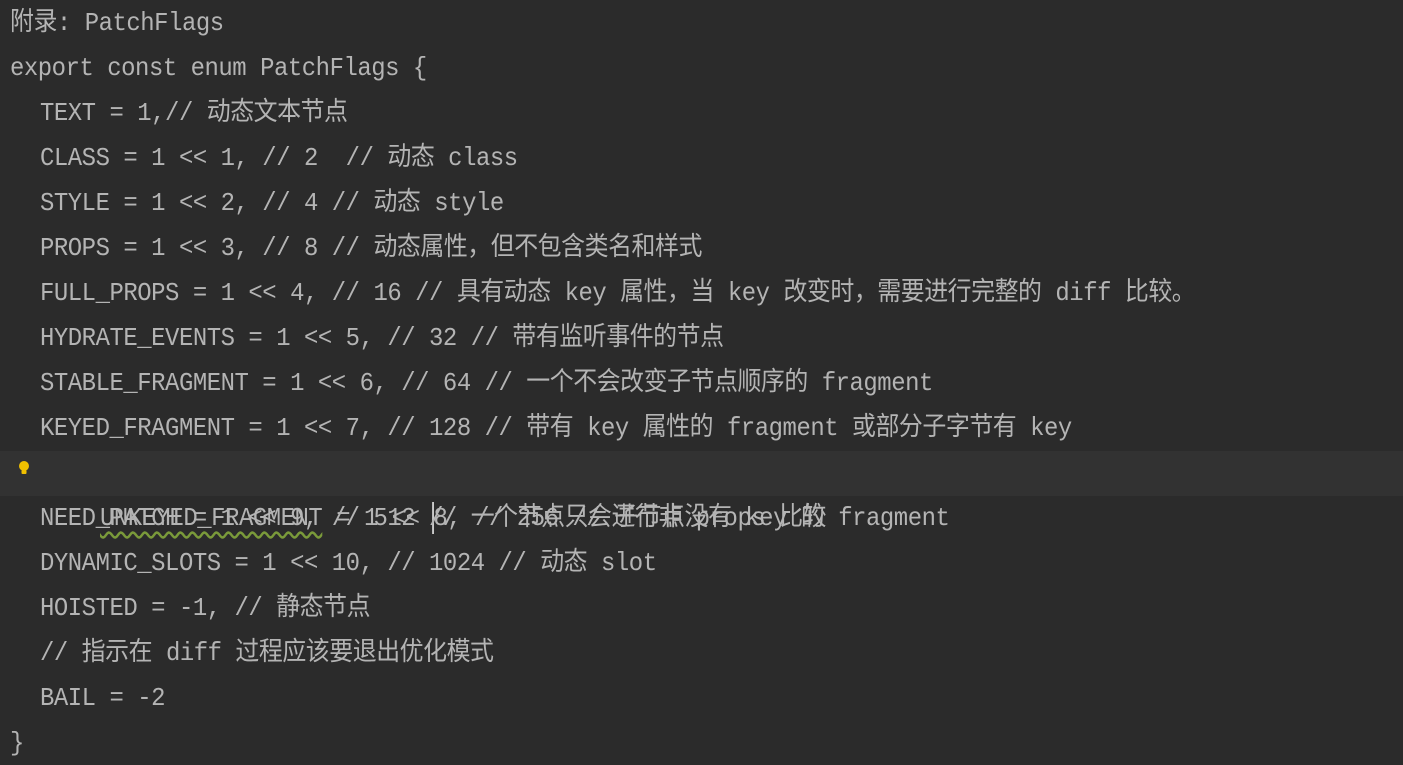 Image resolution: width=1403 pixels, height=765 pixels. What do you see at coordinates (117, 23) in the screenshot?
I see `code-text: 附录: PatchFlags` at bounding box center [117, 23].